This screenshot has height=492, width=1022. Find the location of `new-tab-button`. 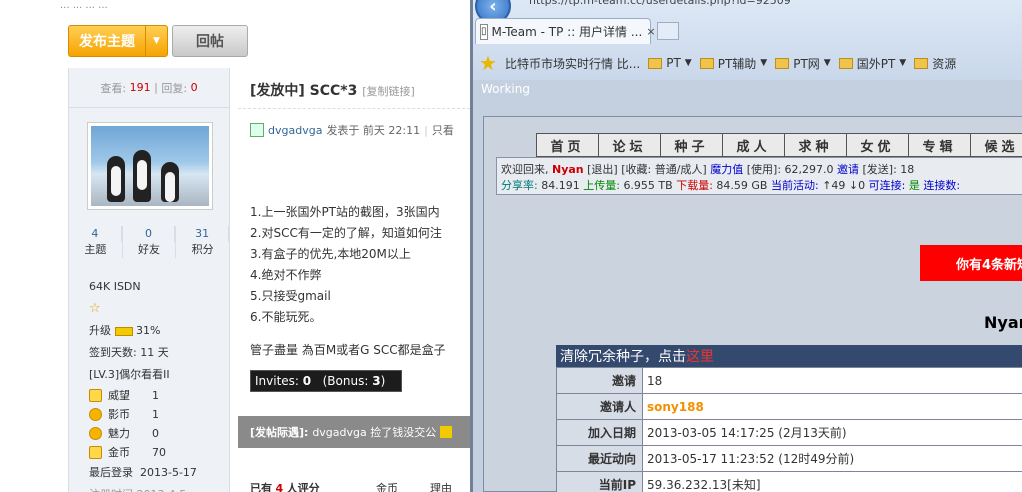

new-tab-button is located at coordinates (668, 31).